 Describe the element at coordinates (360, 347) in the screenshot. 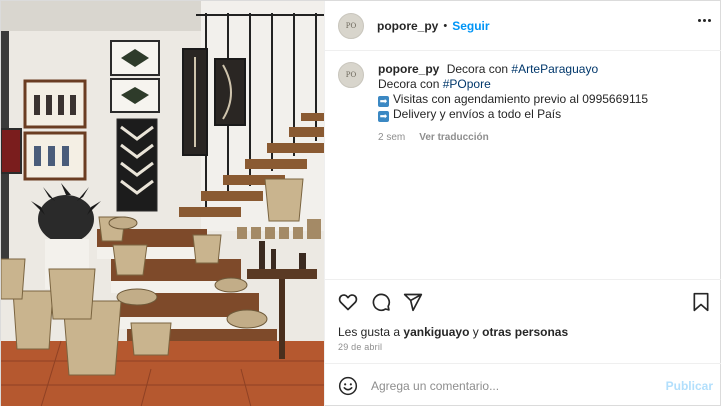

I see `post-date: 29 de abril` at that location.